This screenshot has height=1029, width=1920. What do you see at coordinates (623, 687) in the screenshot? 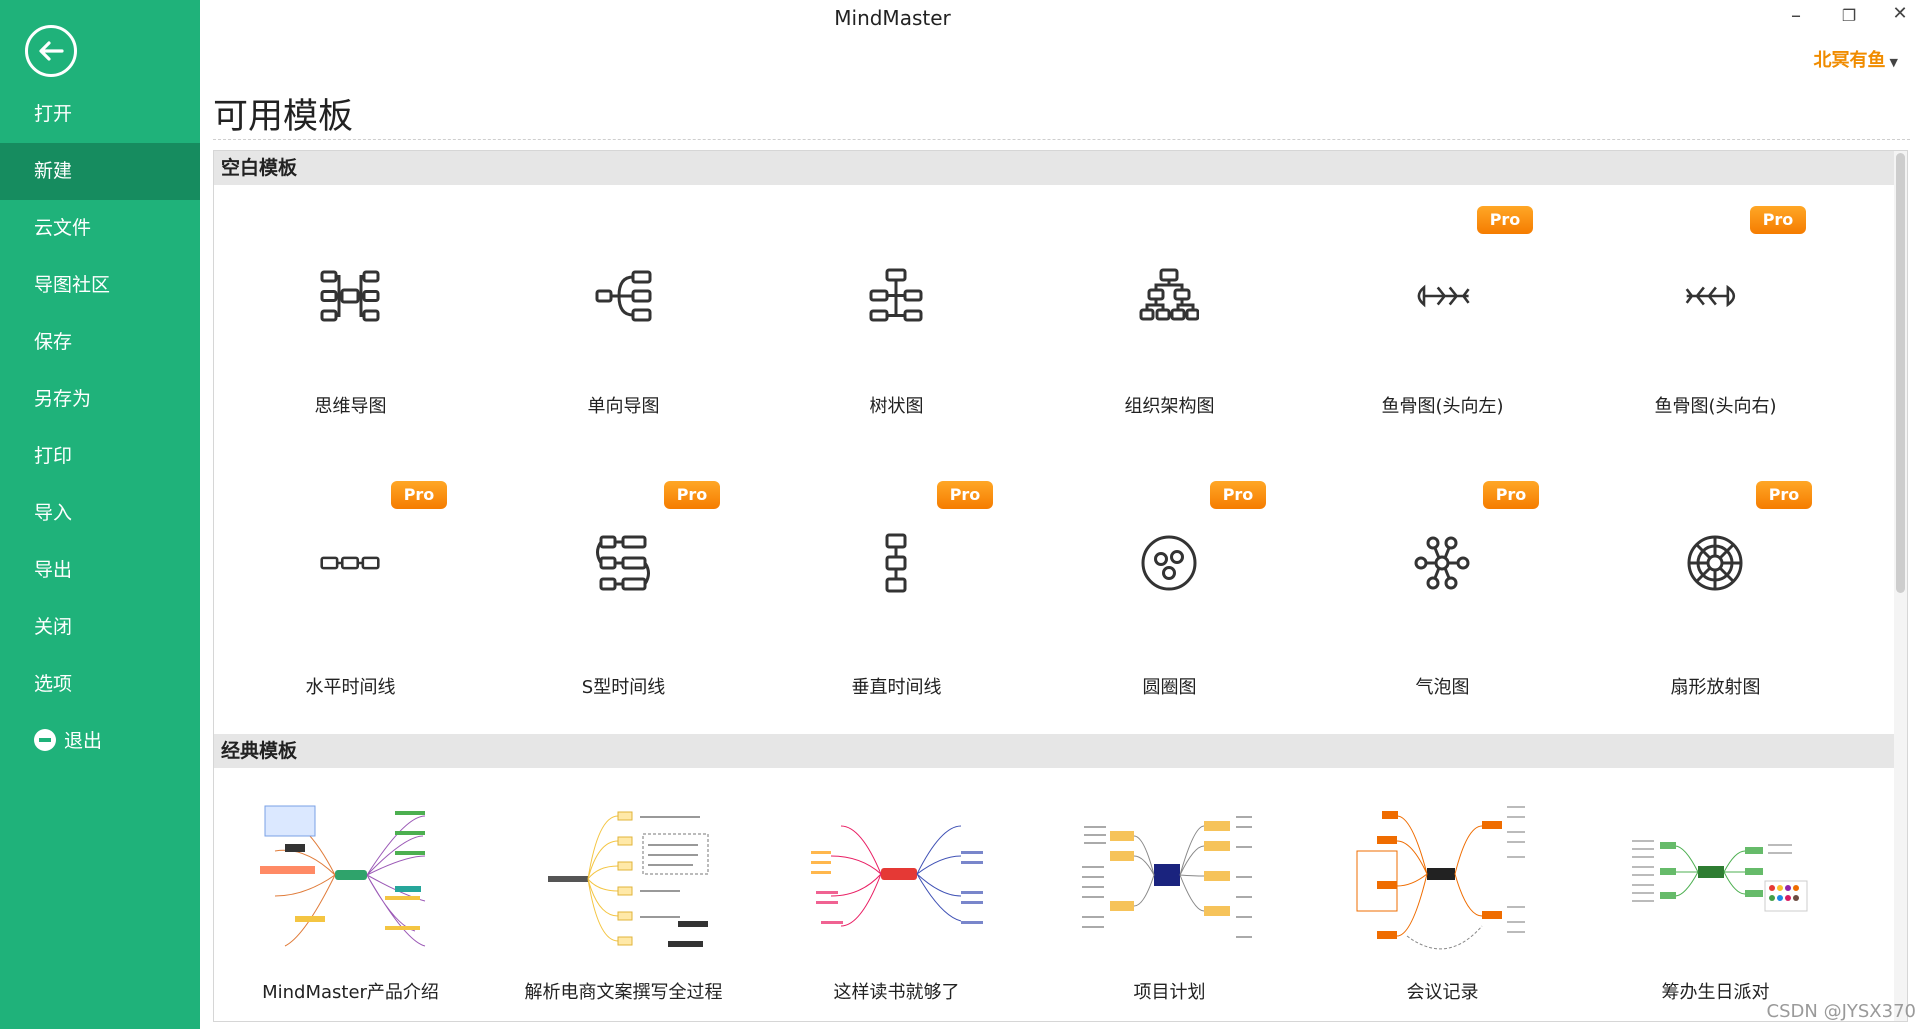
I see `template-label: S型时间线` at bounding box center [623, 687].